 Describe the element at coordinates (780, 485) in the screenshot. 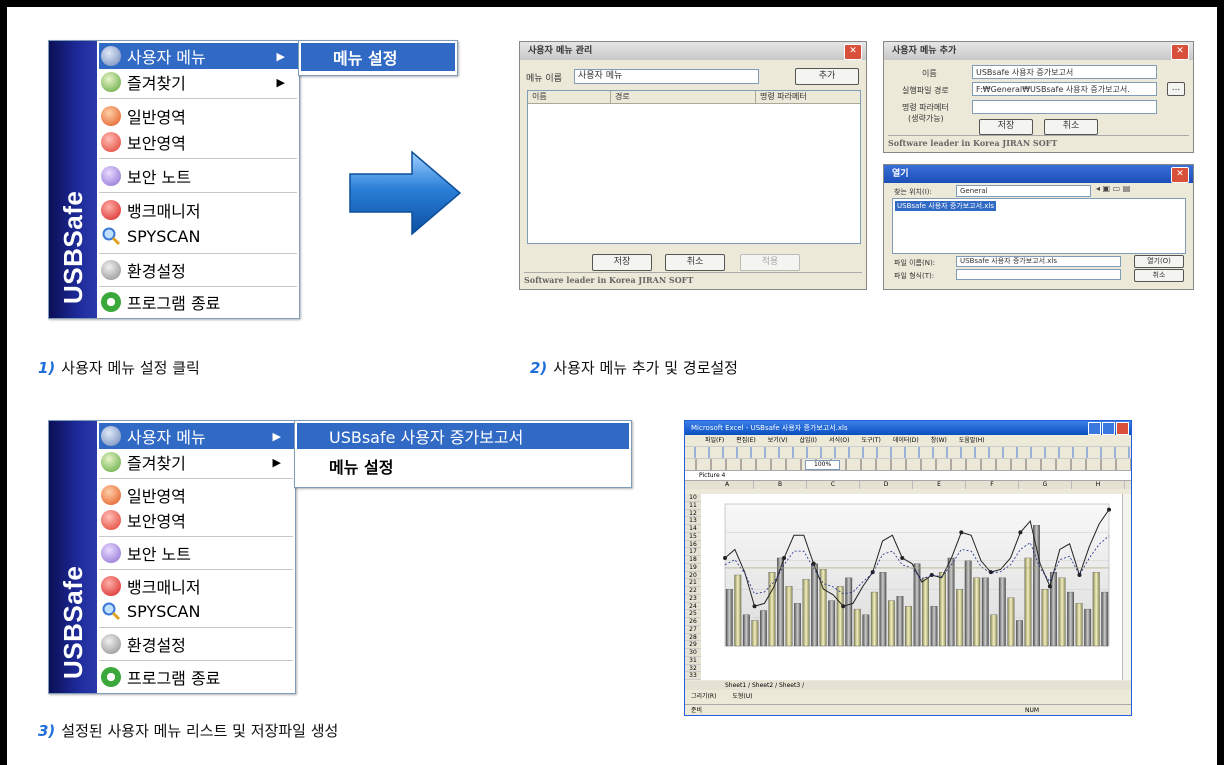

I see `column-header: B` at that location.